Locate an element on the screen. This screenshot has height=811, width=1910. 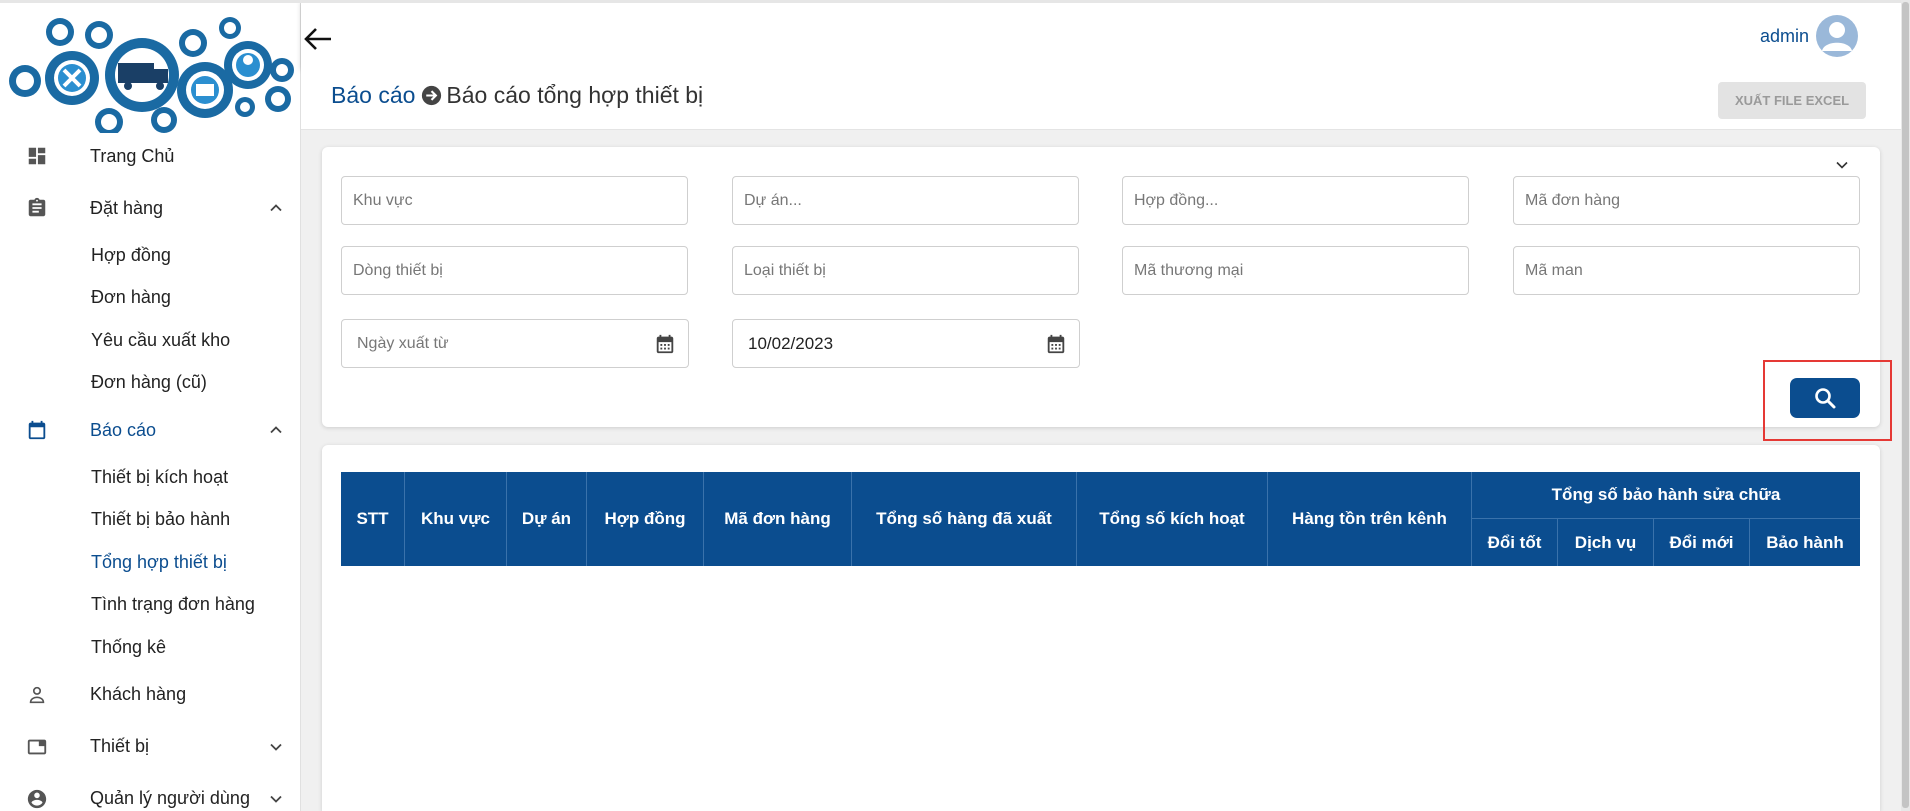
column-header-hang-ton-tren-kenh: Hàng tồn trên kênh is located at coordinates (1370, 519).